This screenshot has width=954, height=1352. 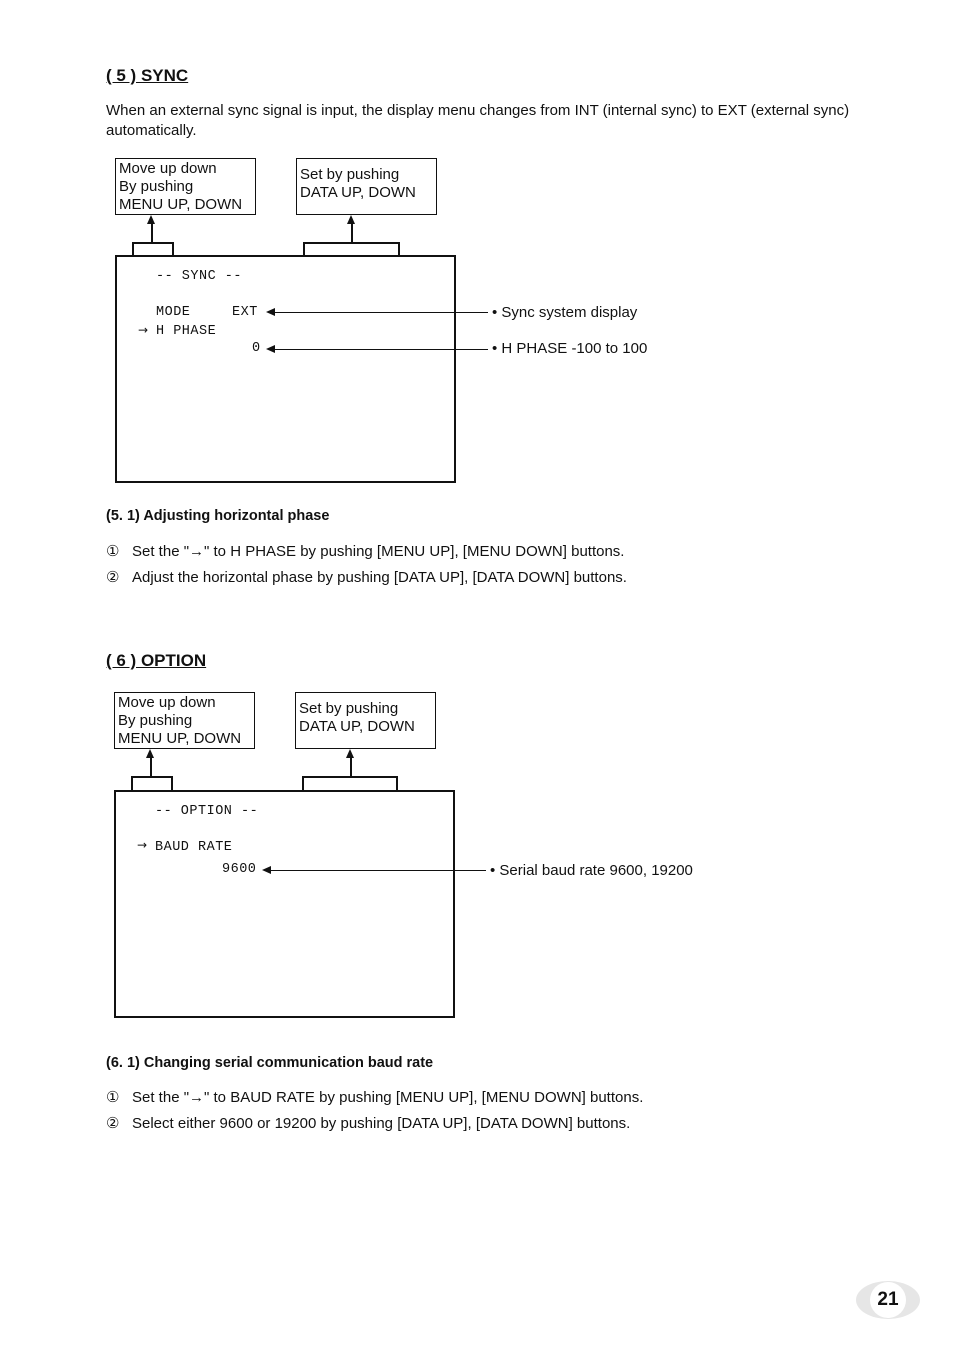 What do you see at coordinates (156, 660) in the screenshot?
I see `section-heading-option: ( 6 ) OPTION` at bounding box center [156, 660].